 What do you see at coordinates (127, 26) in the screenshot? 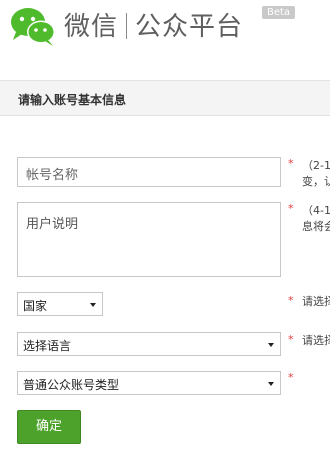
I see `brand-divider` at bounding box center [127, 26].